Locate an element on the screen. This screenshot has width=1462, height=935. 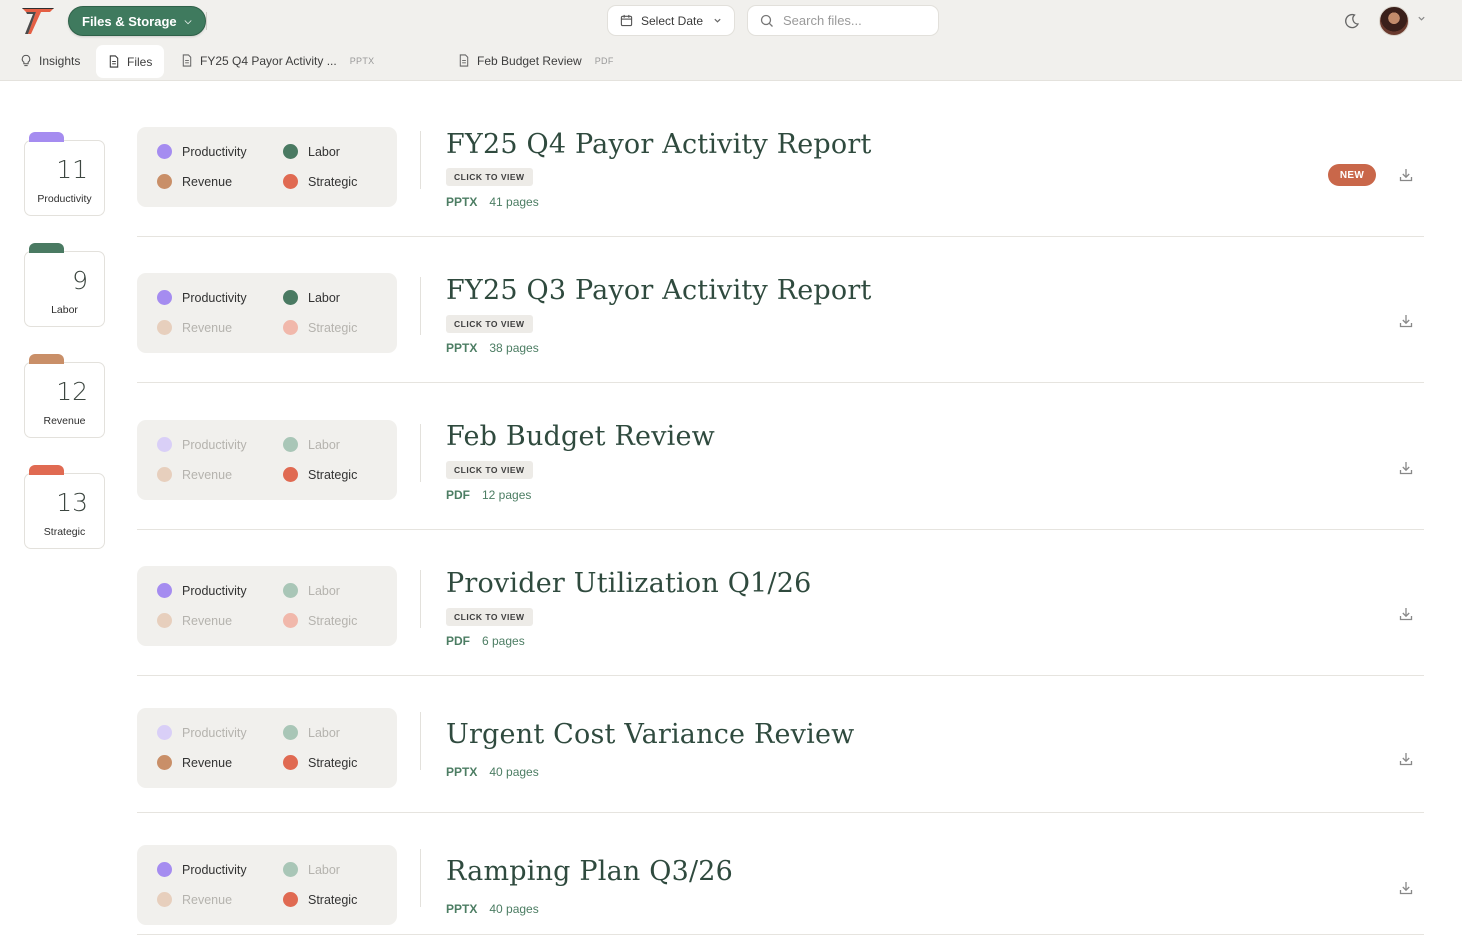
file-title: Urgent Cost Variance Review is located at coordinates (650, 734).